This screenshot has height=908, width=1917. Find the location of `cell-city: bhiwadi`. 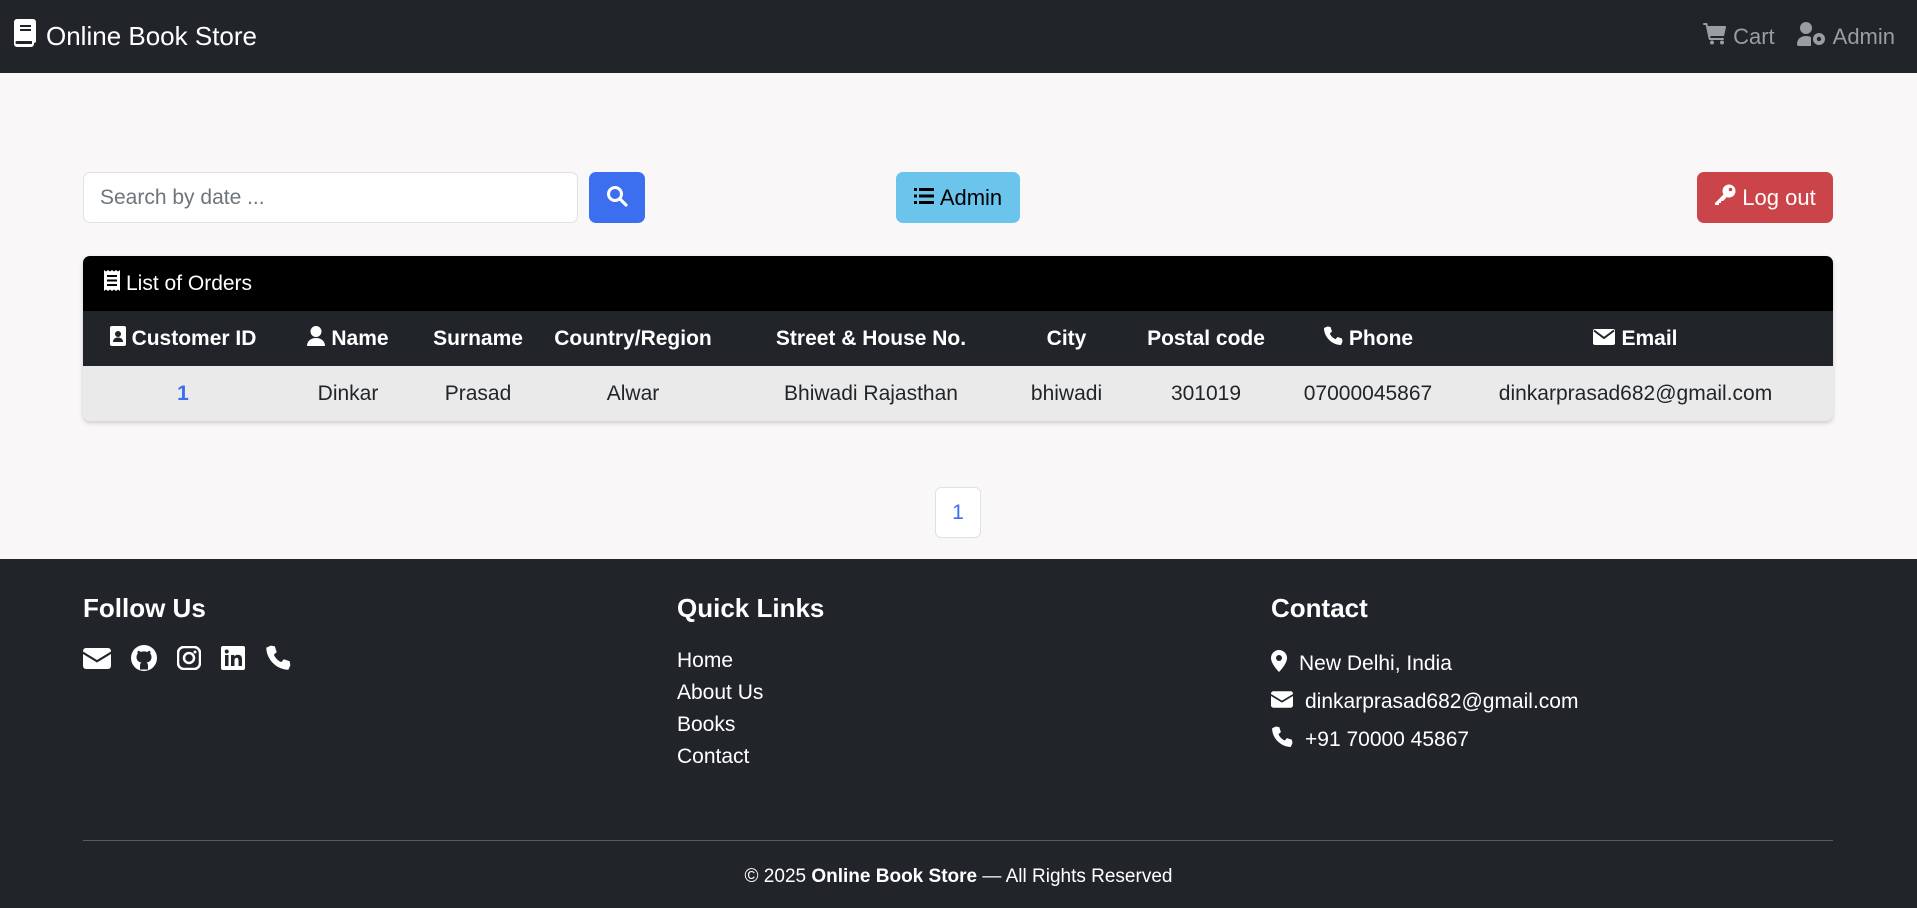

cell-city: bhiwadi is located at coordinates (1066, 393).